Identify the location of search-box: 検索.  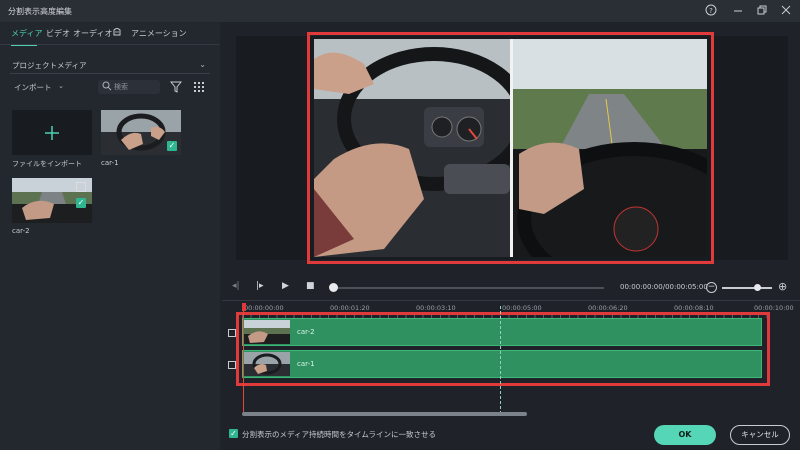
(129, 87).